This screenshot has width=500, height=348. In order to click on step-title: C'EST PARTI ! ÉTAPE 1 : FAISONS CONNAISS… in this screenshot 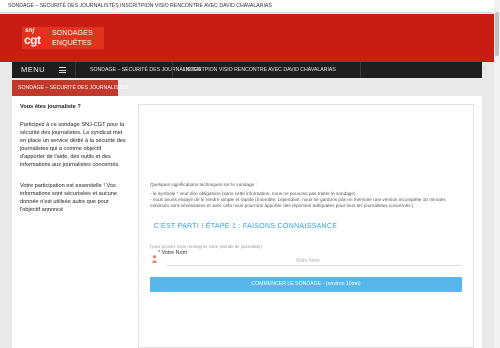, I will do `click(246, 226)`.